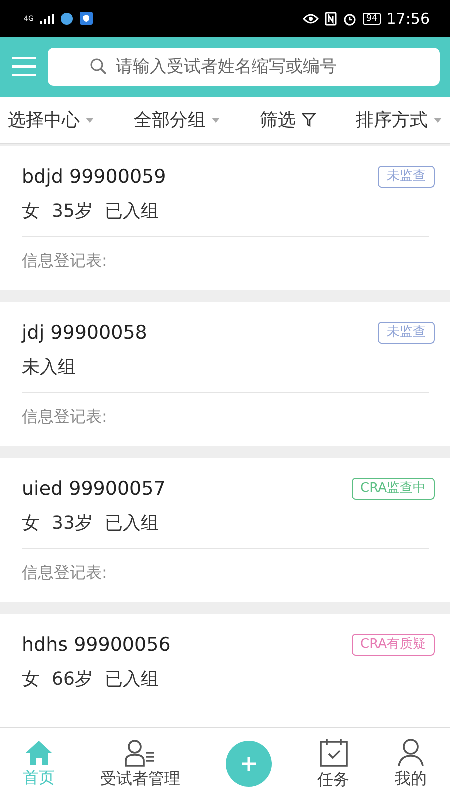  Describe the element at coordinates (288, 120) in the screenshot. I see `filter-dropdown: 筛选` at that location.